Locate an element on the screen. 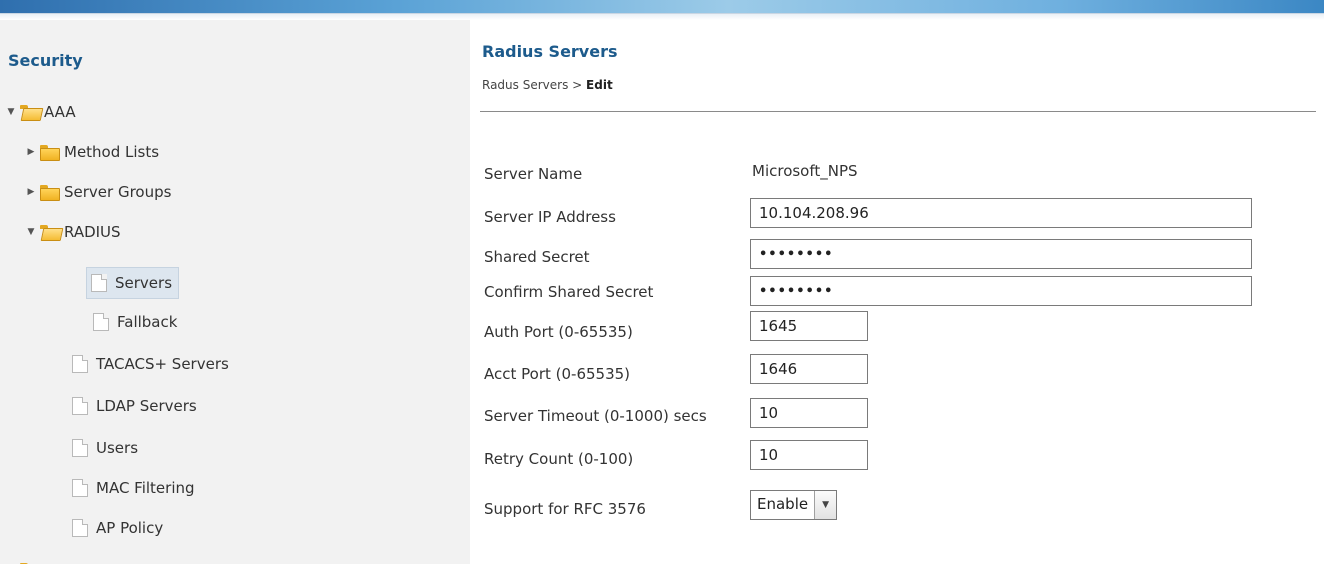 This screenshot has width=1324, height=564. rfc3576-label: Support for RFC 3576 is located at coordinates (565, 509).